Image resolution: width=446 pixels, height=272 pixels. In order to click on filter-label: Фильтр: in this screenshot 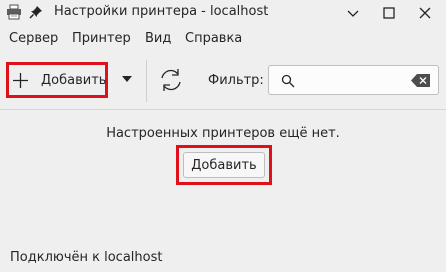, I will do `click(236, 80)`.